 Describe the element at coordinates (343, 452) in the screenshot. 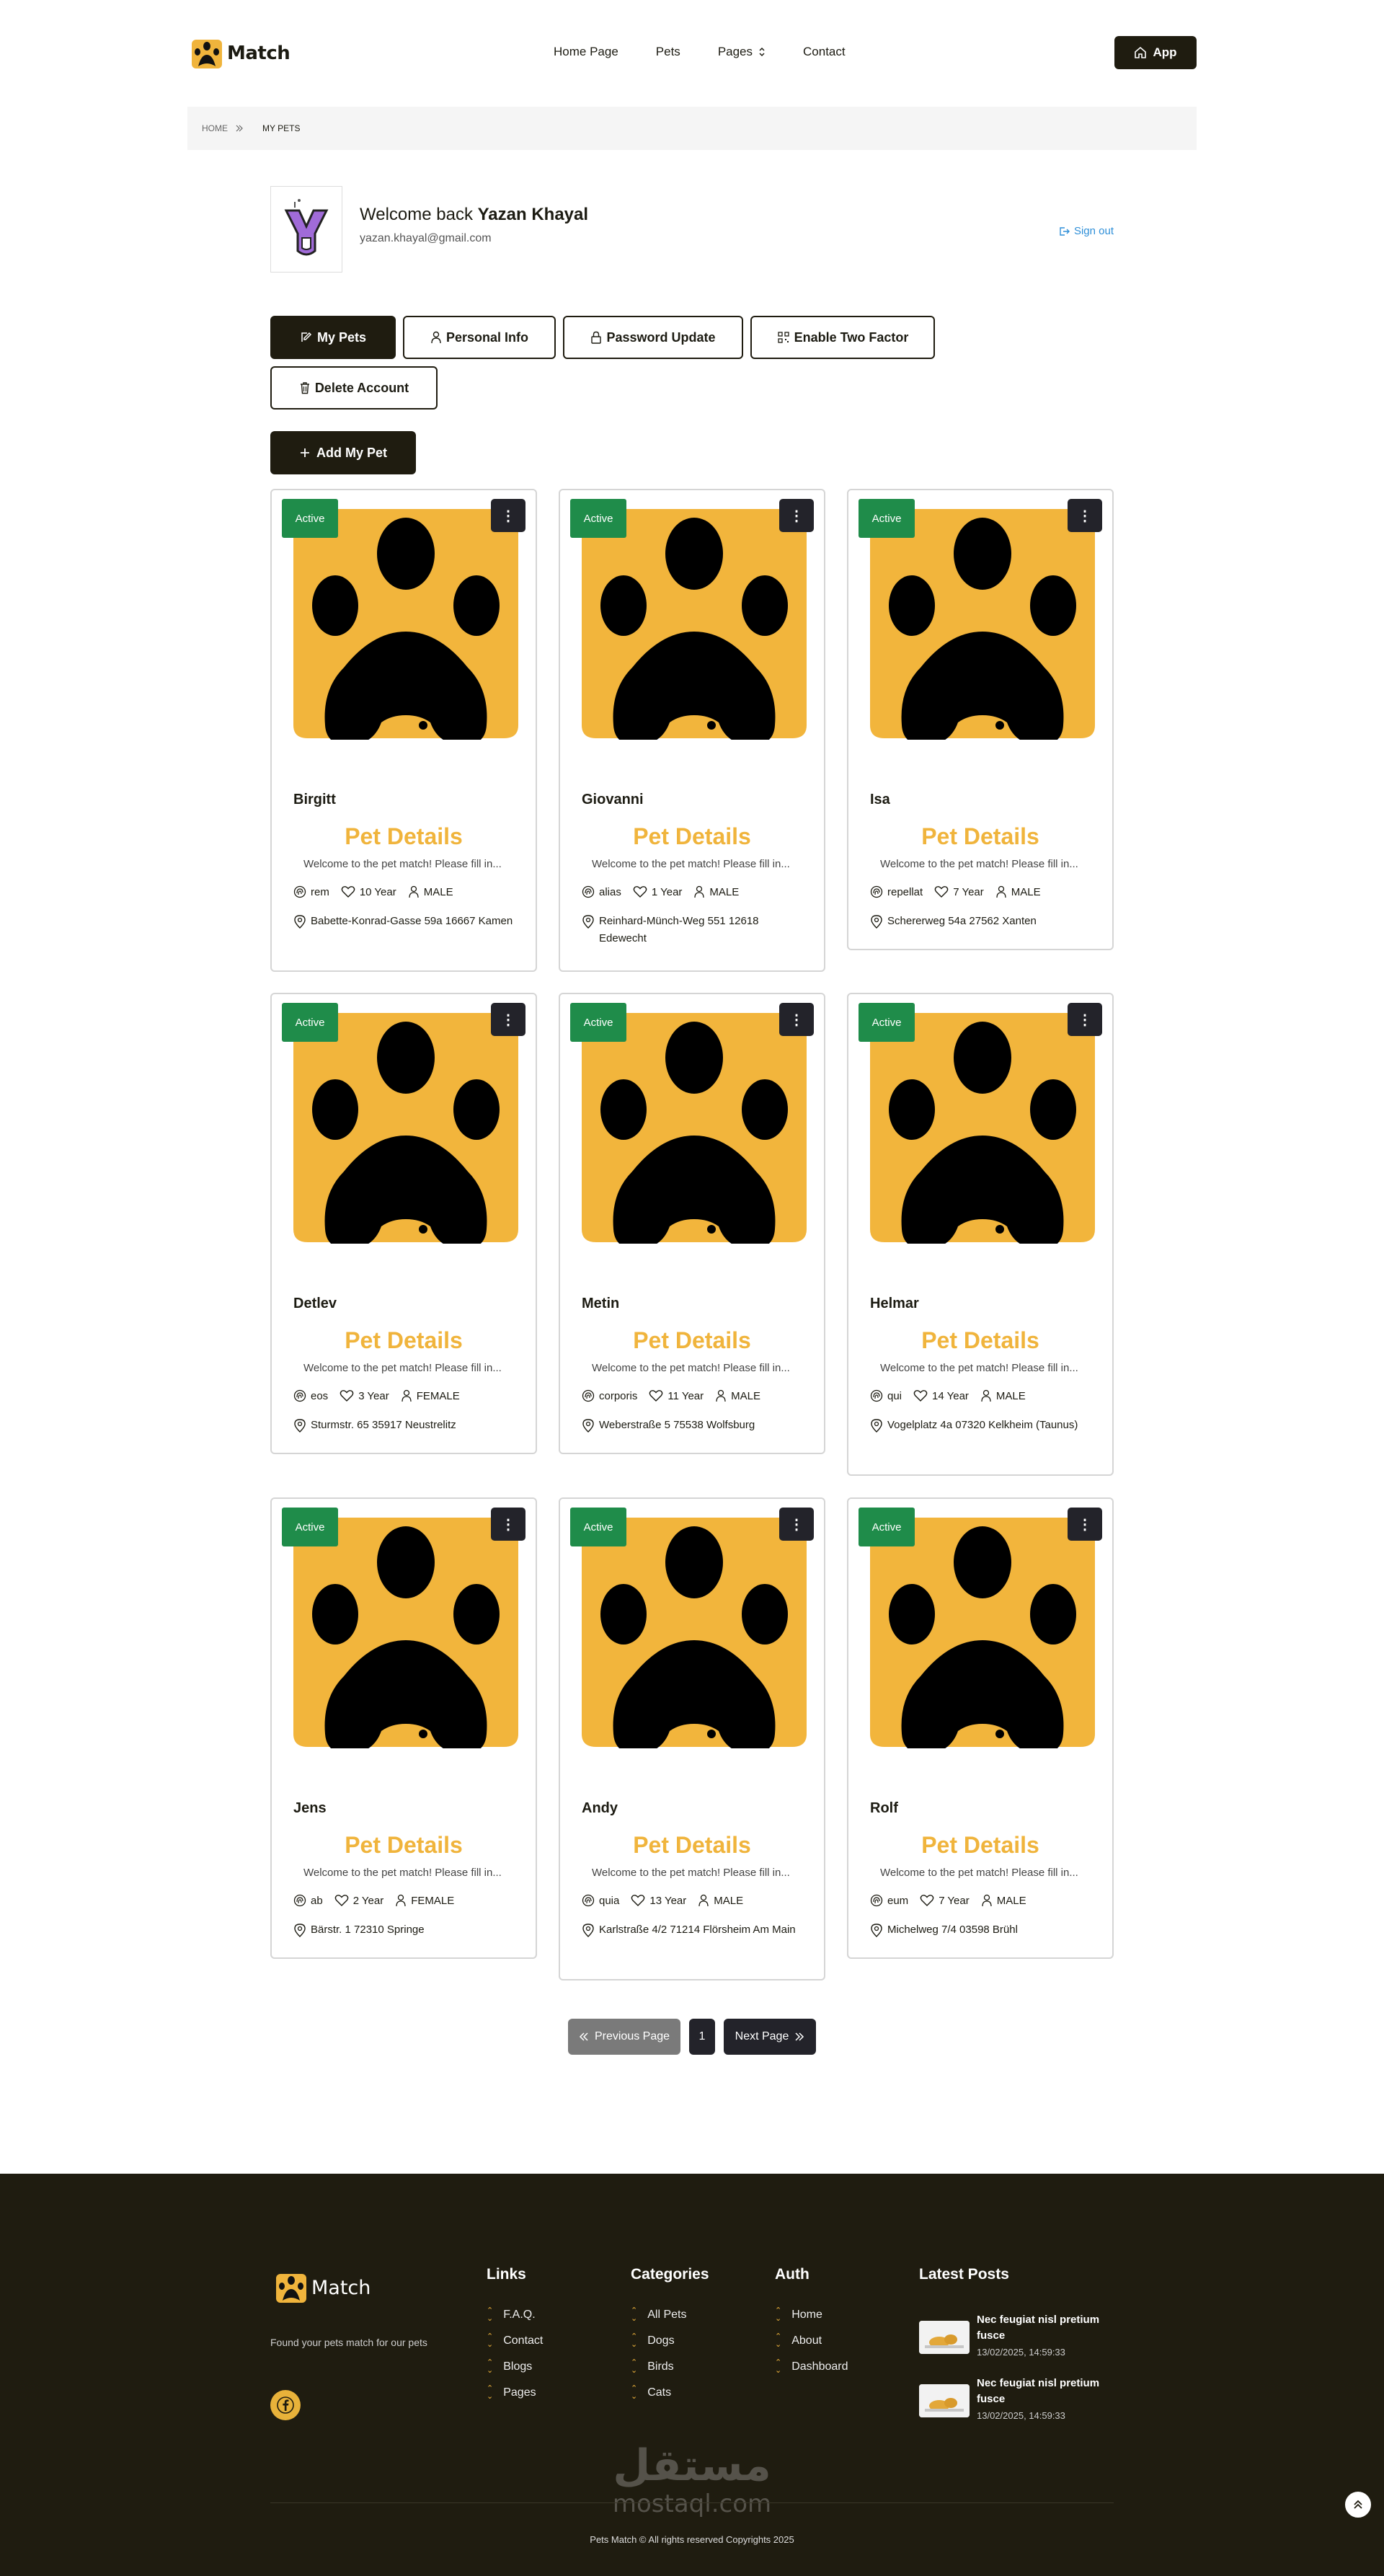

I see `add-my-pet-button: Add My Pet` at that location.